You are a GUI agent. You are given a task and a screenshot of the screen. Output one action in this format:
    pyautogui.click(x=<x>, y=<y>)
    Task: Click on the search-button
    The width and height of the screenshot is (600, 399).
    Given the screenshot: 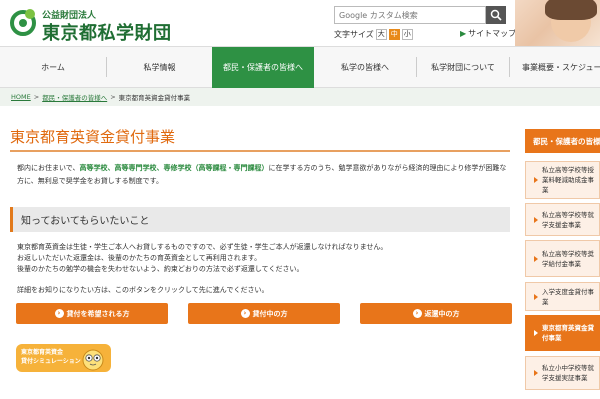 What is the action you would take?
    pyautogui.click(x=496, y=15)
    